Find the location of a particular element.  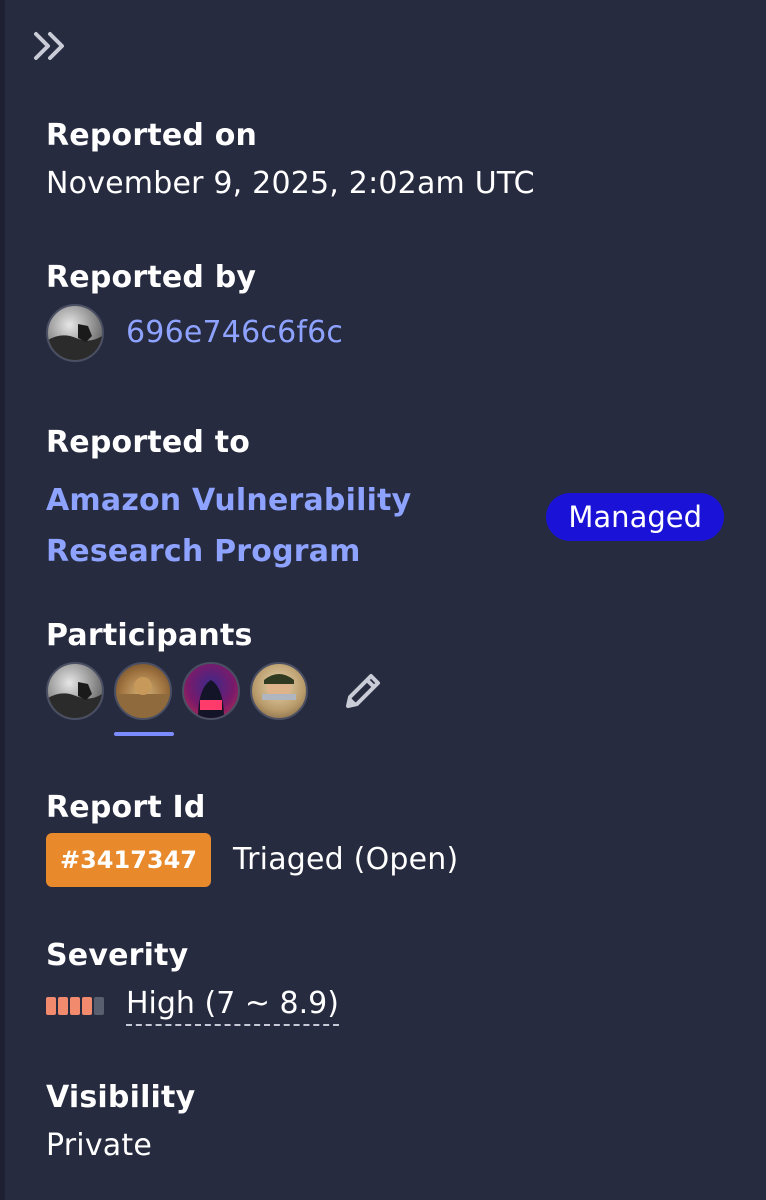

severity-label: Severity is located at coordinates (117, 955).